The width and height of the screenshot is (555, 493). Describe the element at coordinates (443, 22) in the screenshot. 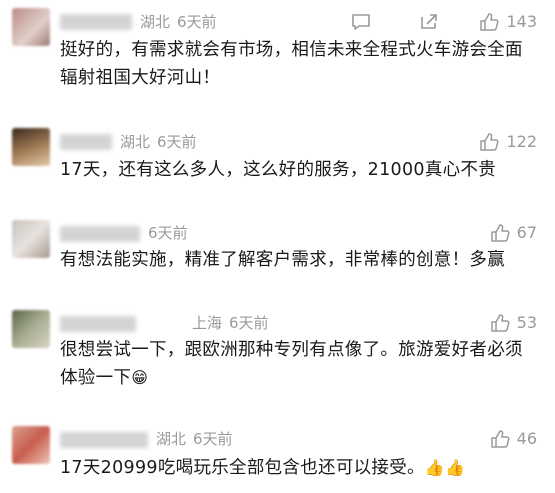

I see `comment-actions: 143` at that location.